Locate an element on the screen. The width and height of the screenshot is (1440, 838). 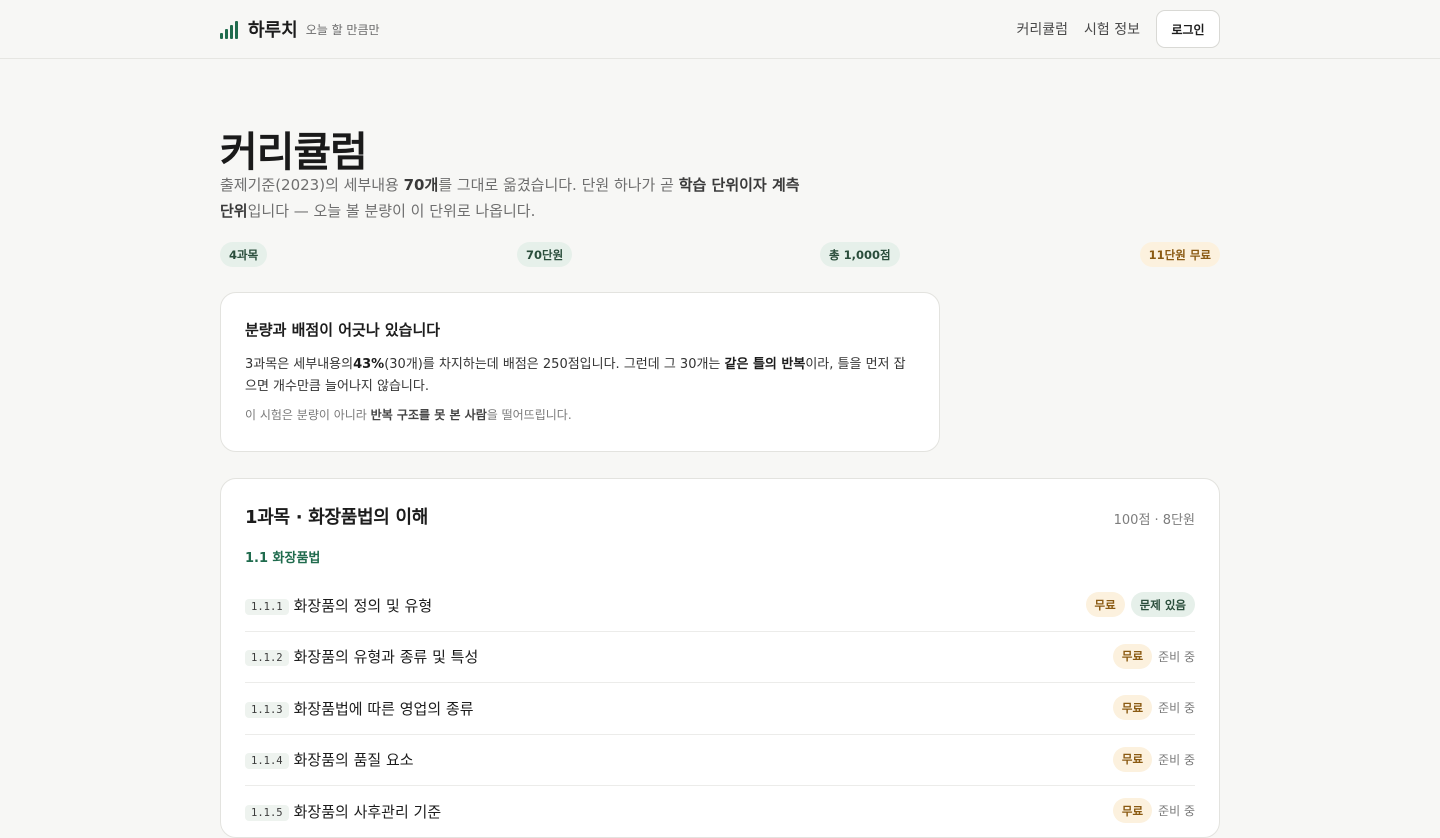
unit-code: 1.1.2 is located at coordinates (267, 658).